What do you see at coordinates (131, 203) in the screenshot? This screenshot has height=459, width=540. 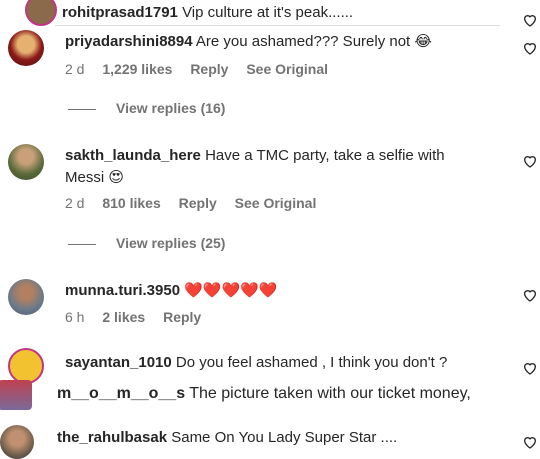 I see `likes-count: 810 likes` at bounding box center [131, 203].